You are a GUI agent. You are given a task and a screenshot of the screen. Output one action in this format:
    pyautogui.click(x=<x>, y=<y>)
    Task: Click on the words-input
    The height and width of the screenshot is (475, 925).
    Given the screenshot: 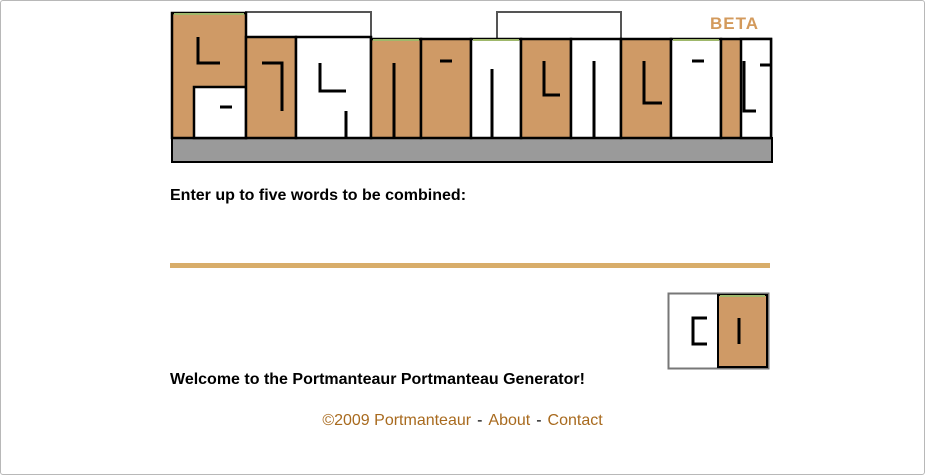 What is the action you would take?
    pyautogui.click(x=470, y=252)
    